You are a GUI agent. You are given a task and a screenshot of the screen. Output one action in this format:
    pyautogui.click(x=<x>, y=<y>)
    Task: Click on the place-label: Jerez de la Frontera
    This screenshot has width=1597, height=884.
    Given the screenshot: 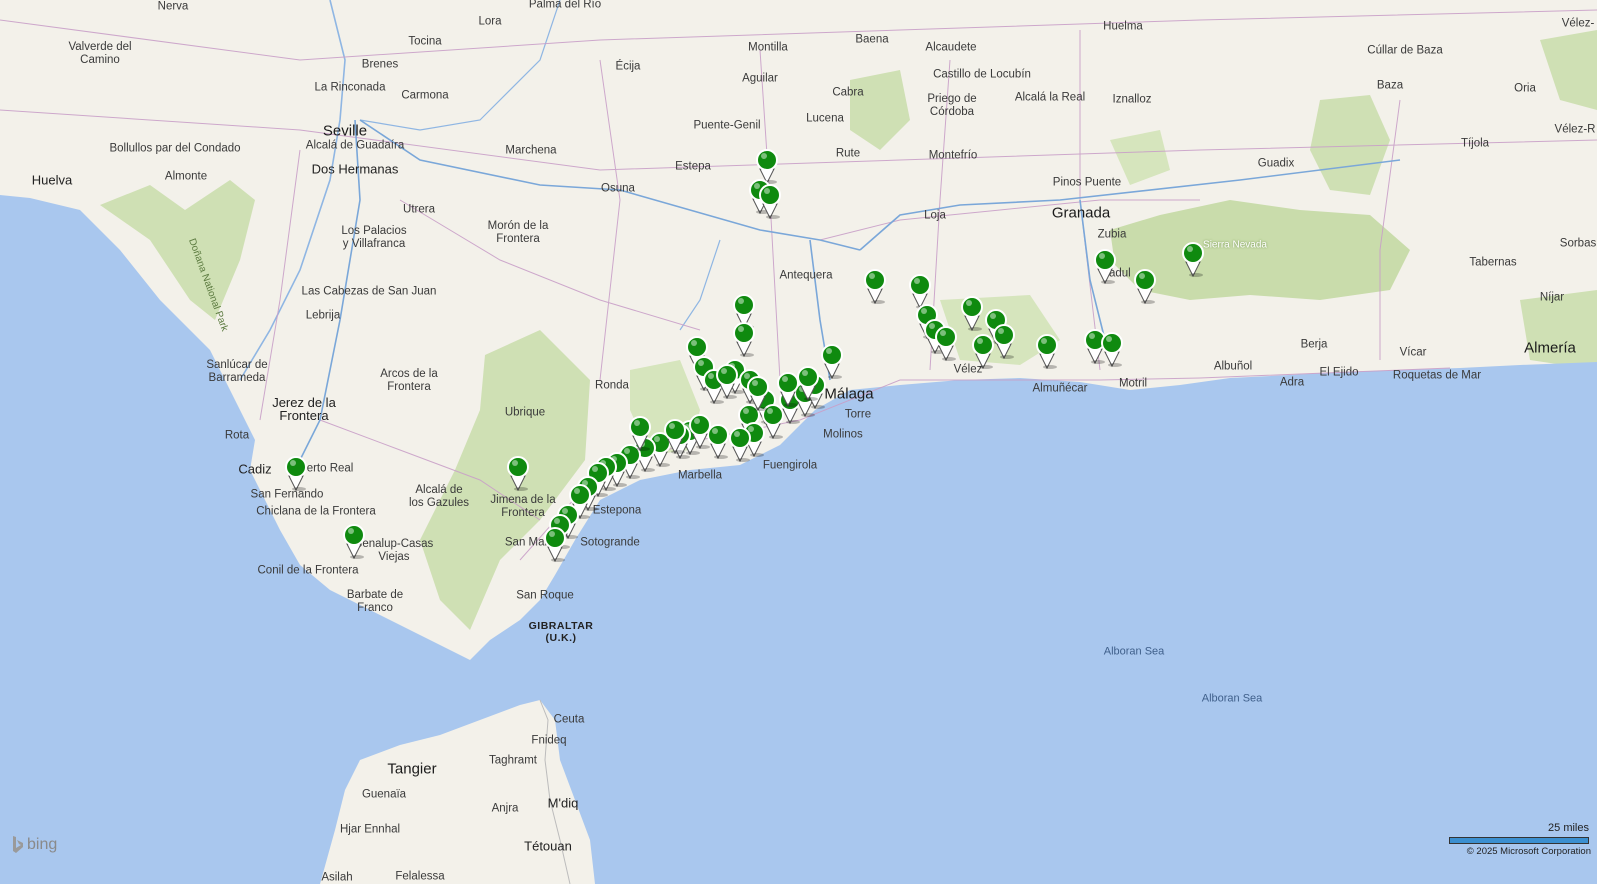 What is the action you would take?
    pyautogui.click(x=304, y=409)
    